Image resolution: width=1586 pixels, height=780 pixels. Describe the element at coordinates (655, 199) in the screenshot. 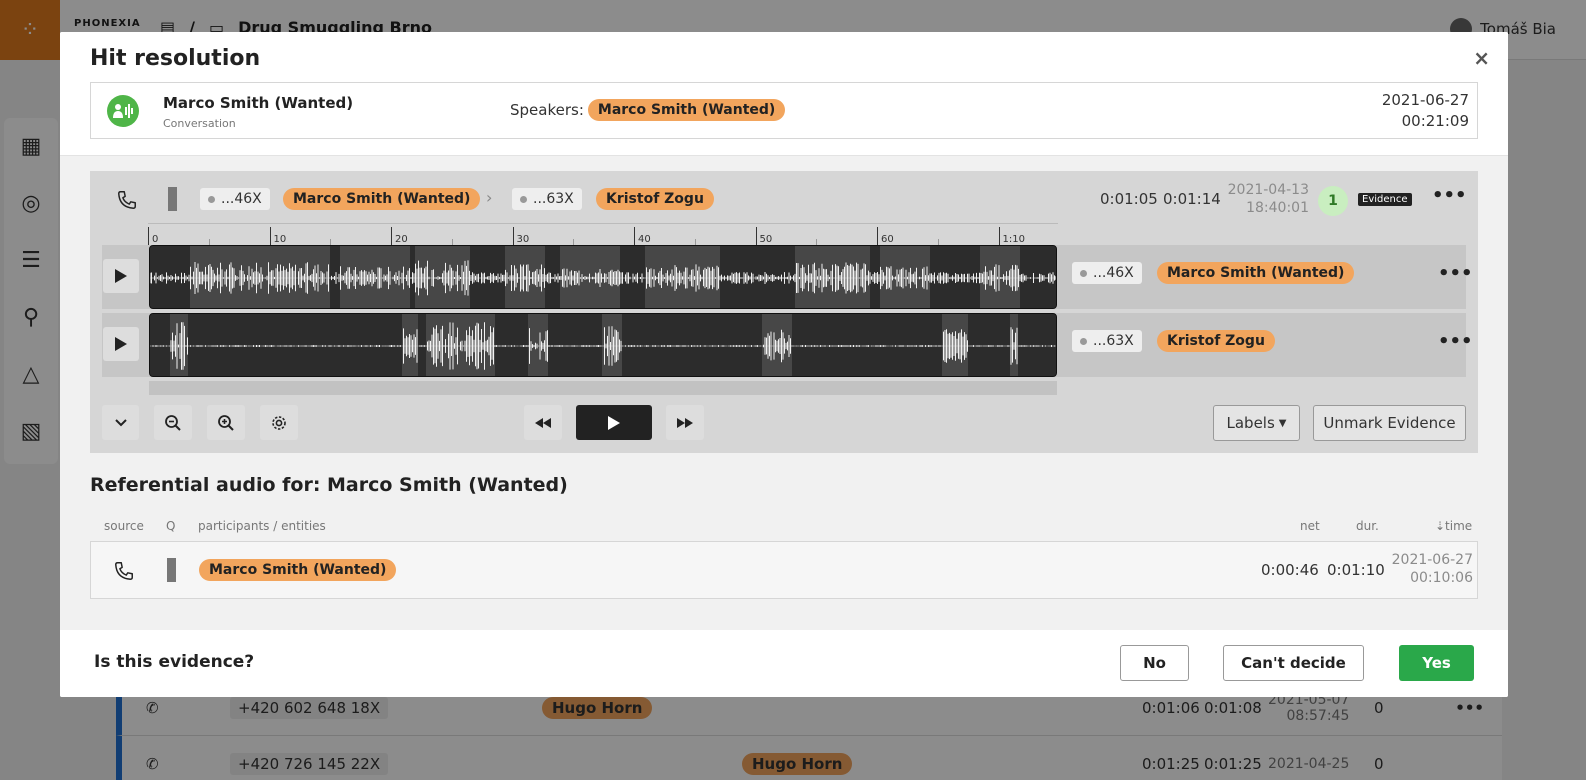

I see `callee-tag: Kristof Zogu` at that location.